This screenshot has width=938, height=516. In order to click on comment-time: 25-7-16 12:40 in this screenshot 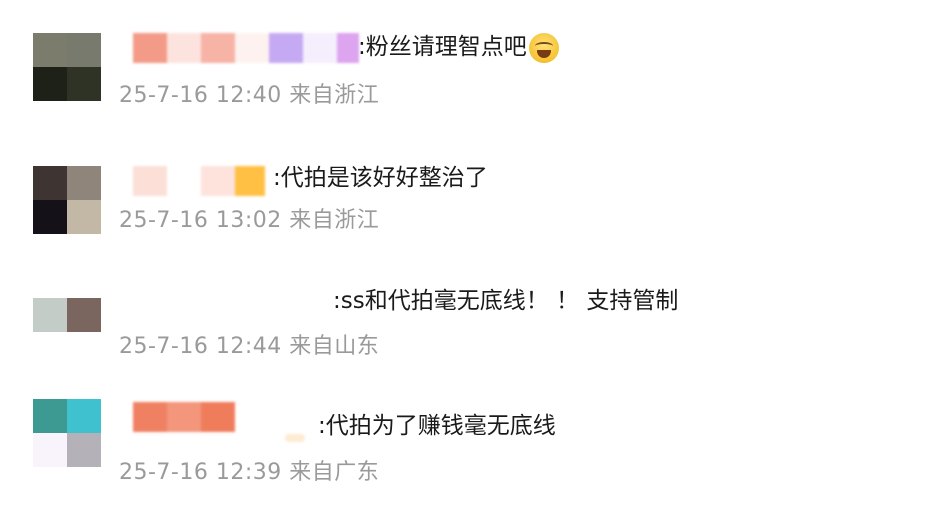, I will do `click(200, 95)`.